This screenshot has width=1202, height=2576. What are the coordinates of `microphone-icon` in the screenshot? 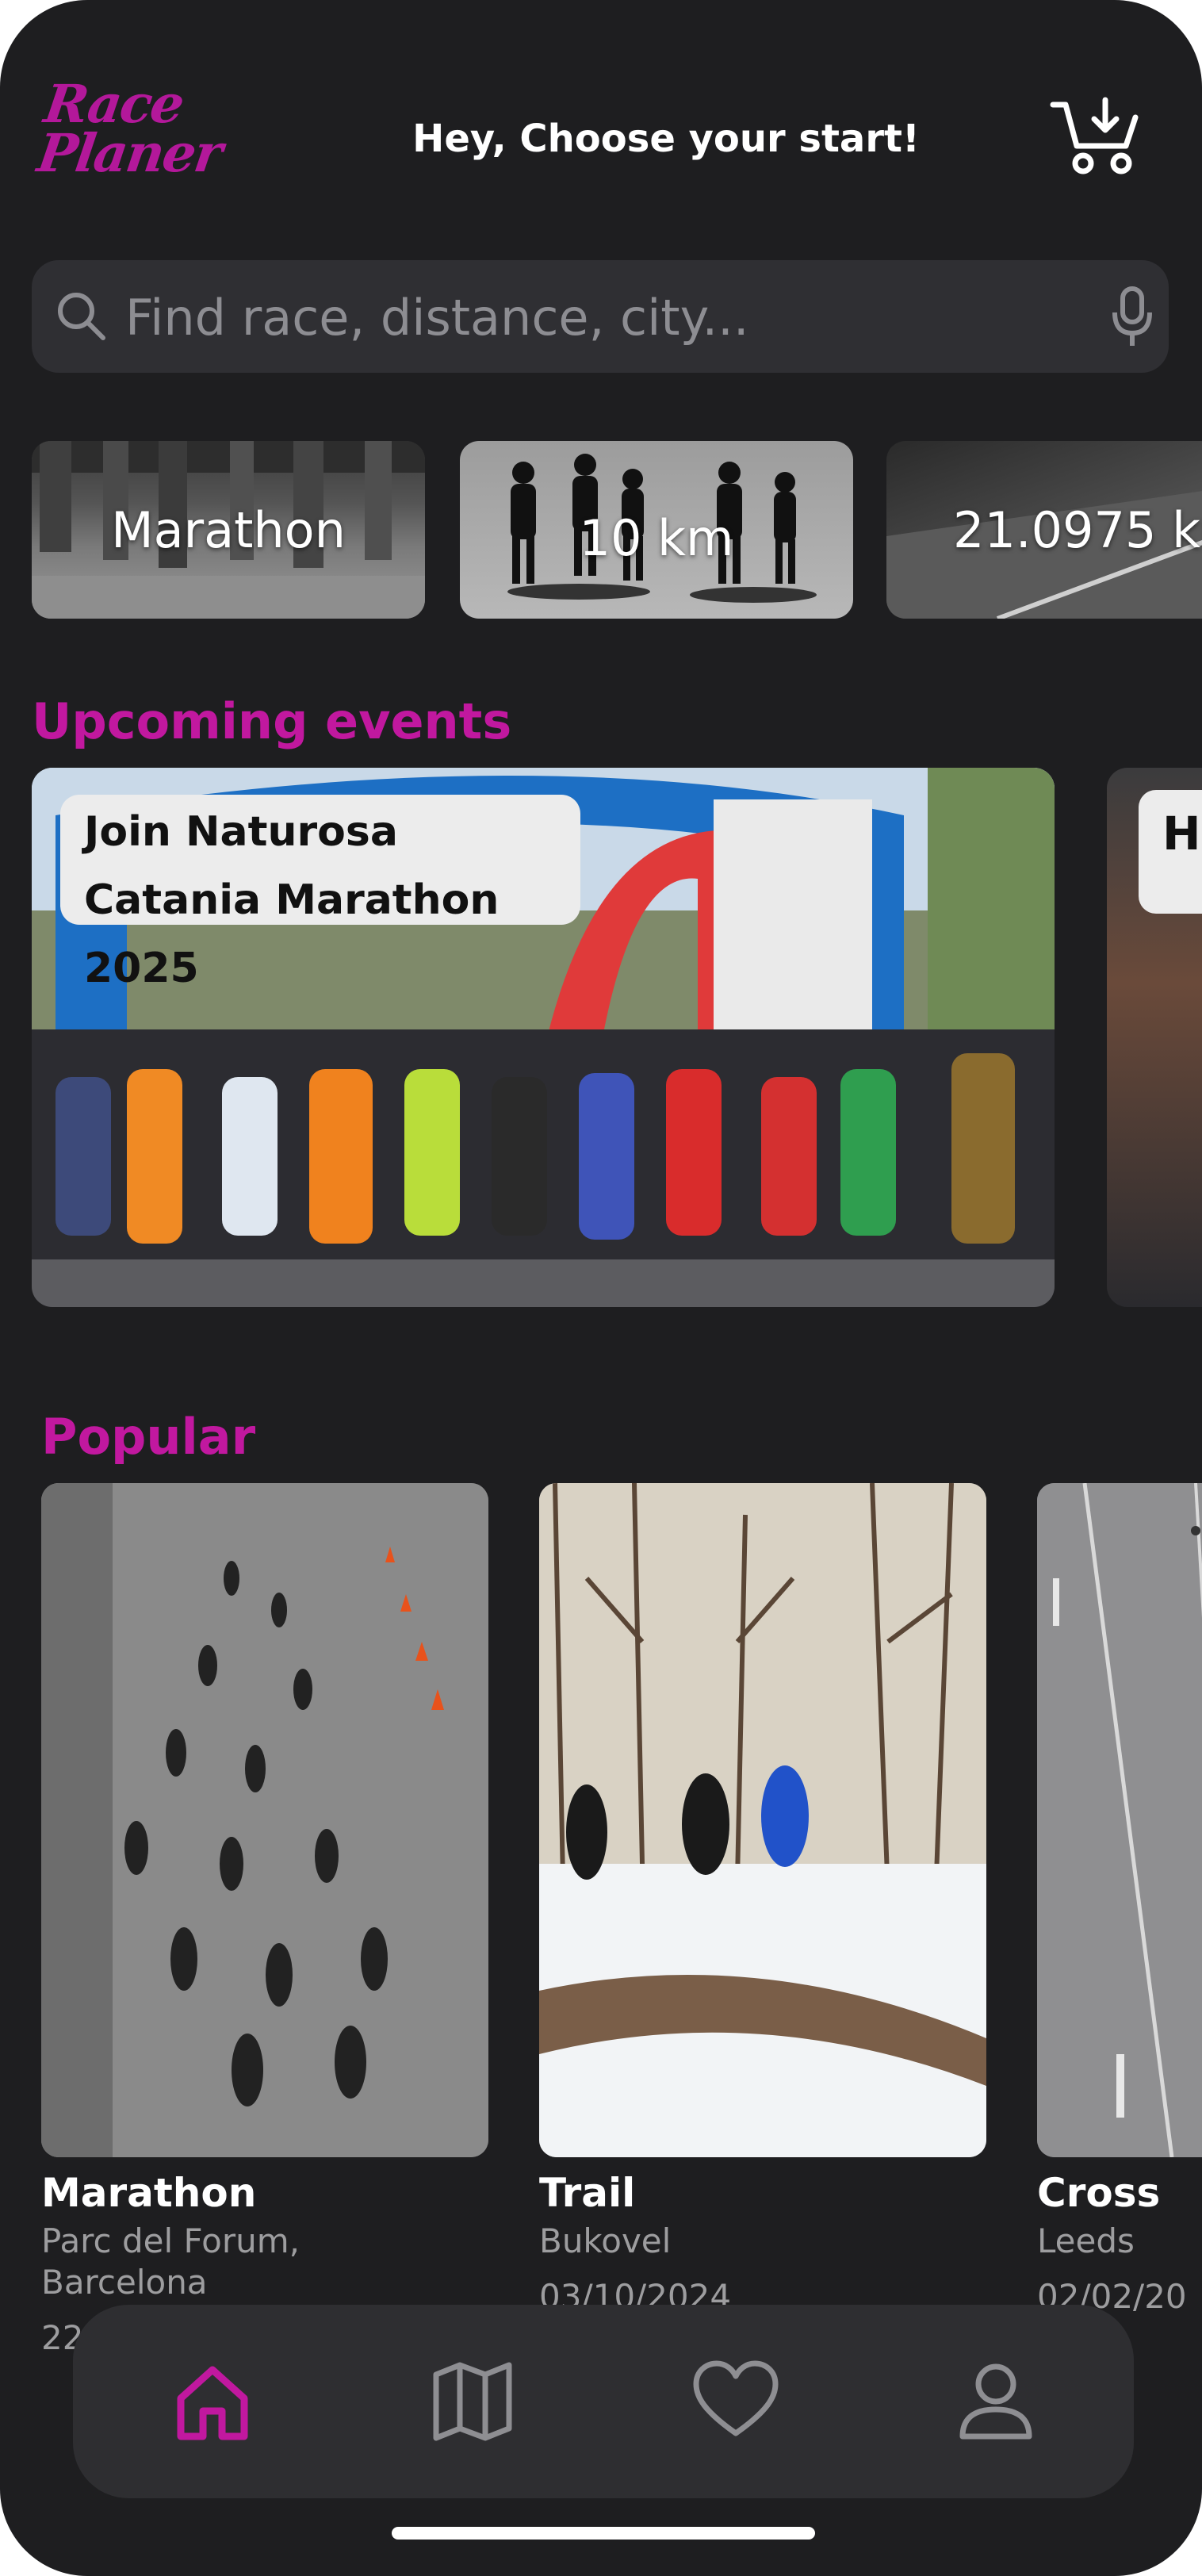 It's located at (1132, 317).